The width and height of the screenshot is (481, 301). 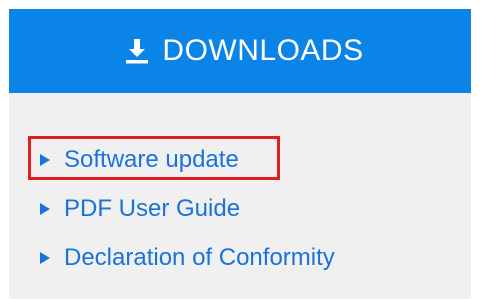 I want to click on link-label: Declaration of Conformity, so click(x=199, y=257).